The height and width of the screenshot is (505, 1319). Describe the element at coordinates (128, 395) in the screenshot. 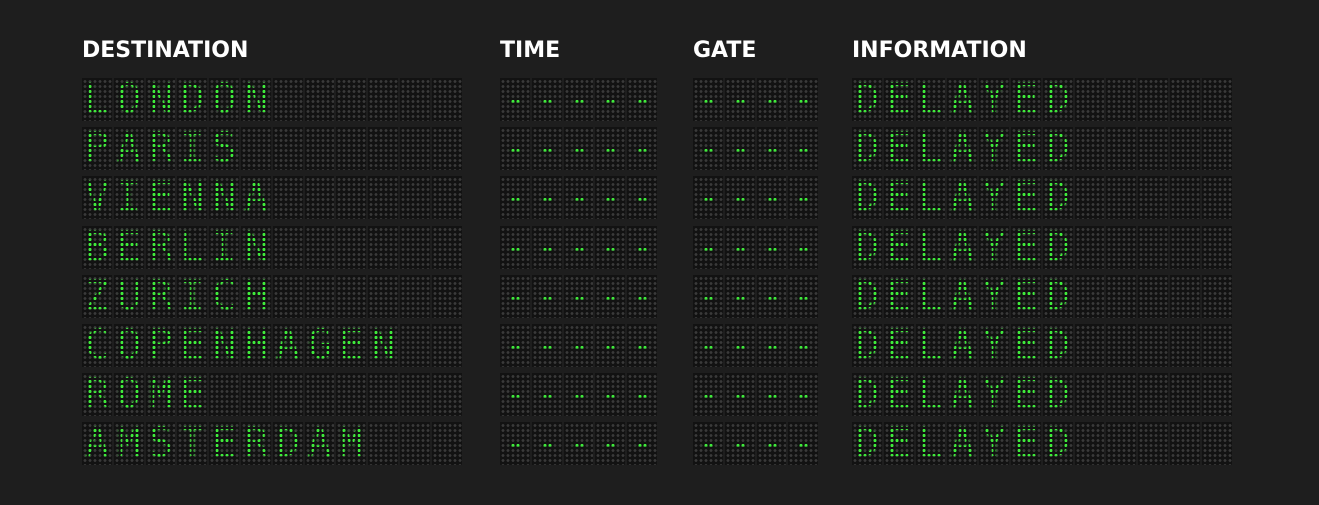

I see `led-cell: O` at that location.